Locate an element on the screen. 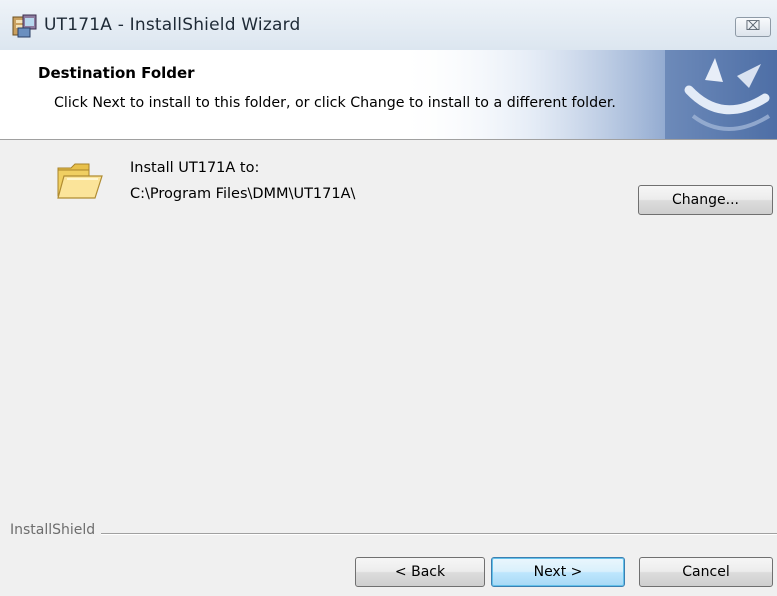  footer-divider is located at coordinates (393, 534).